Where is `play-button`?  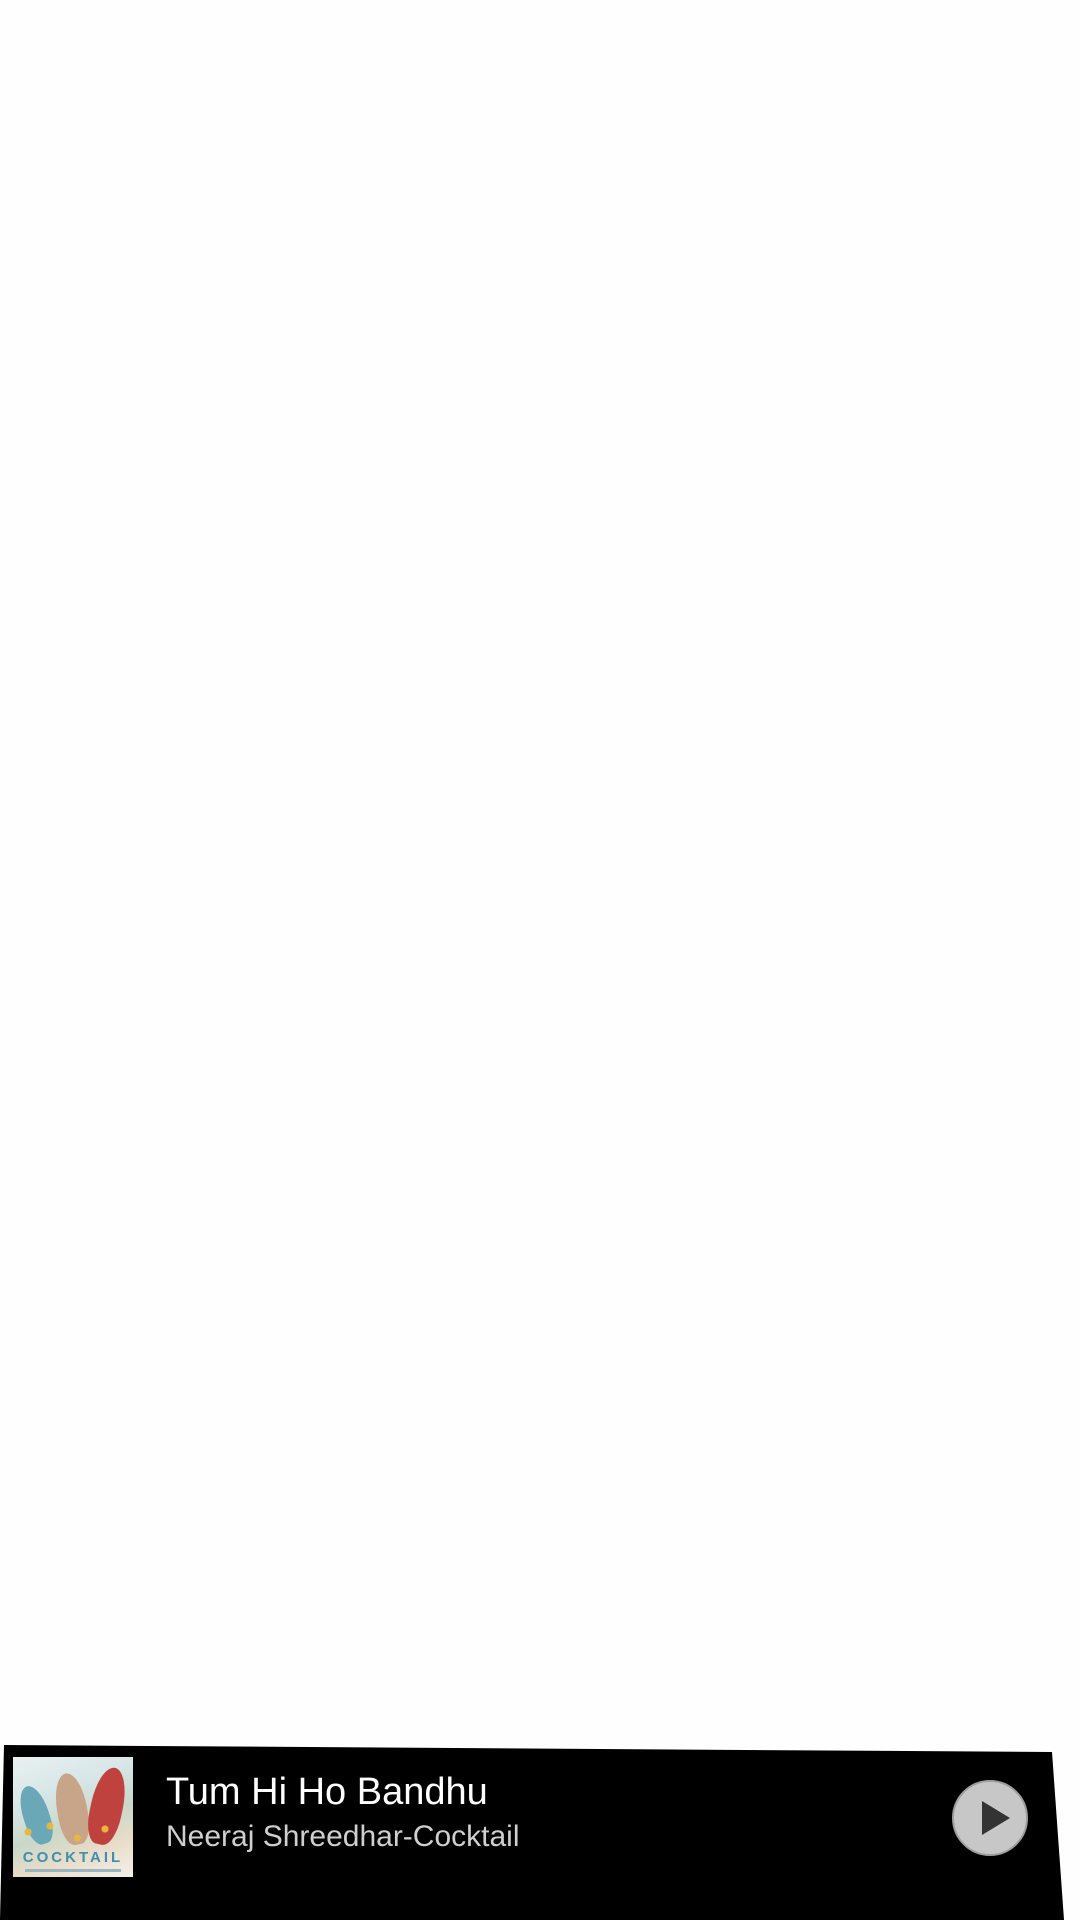
play-button is located at coordinates (990, 1818).